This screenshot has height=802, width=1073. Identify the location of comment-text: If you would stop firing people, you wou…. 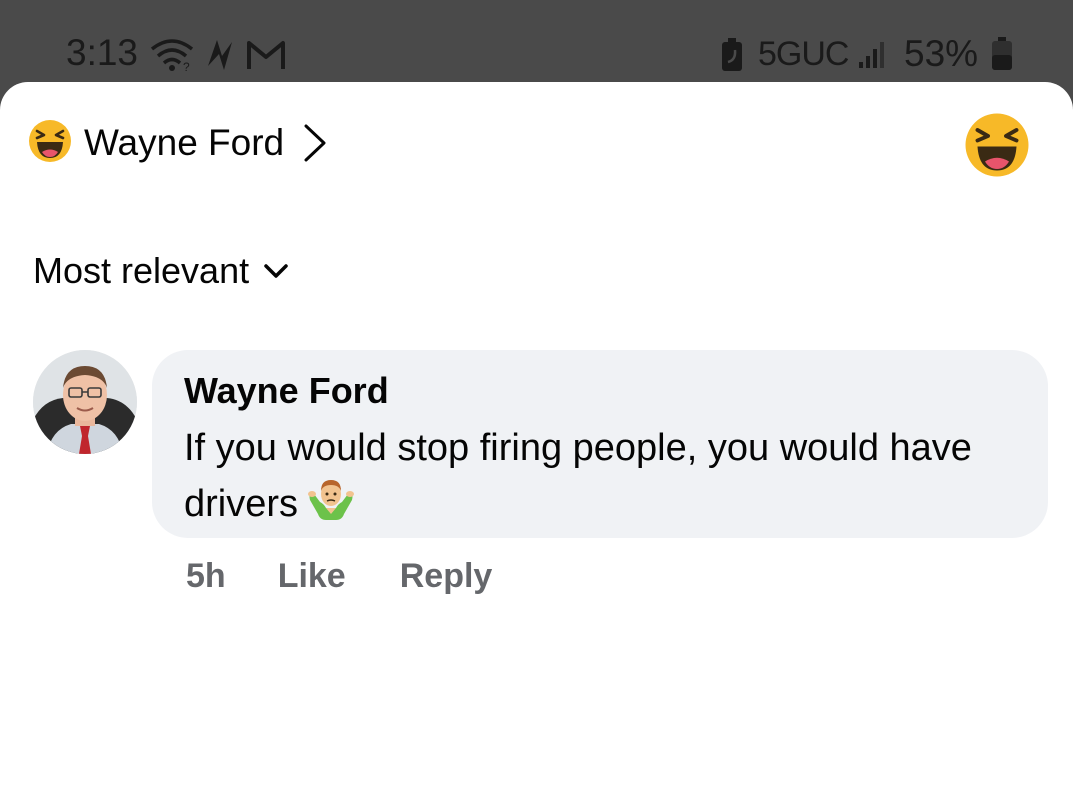
(594, 480).